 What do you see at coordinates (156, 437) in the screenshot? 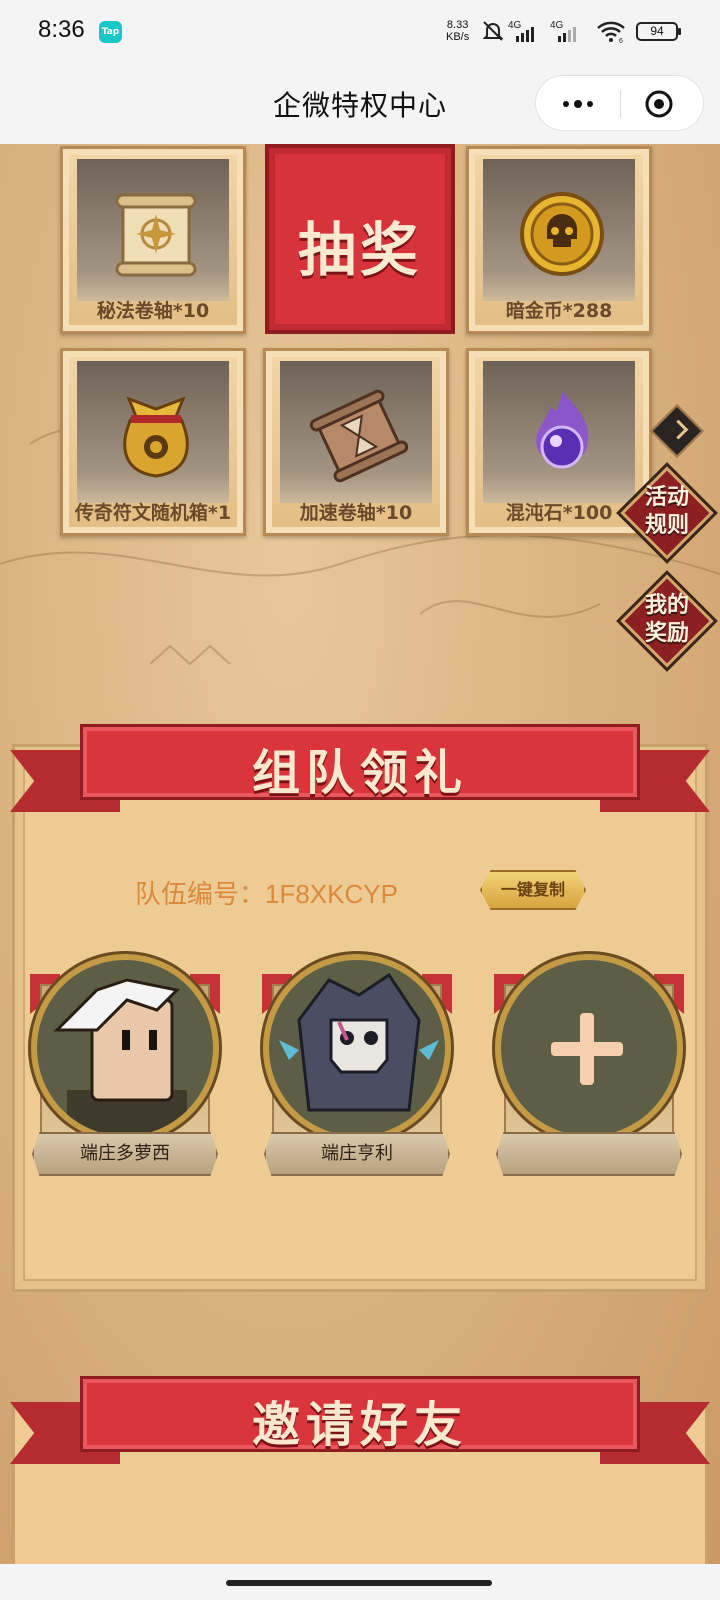
I see `gold-bag-icon` at bounding box center [156, 437].